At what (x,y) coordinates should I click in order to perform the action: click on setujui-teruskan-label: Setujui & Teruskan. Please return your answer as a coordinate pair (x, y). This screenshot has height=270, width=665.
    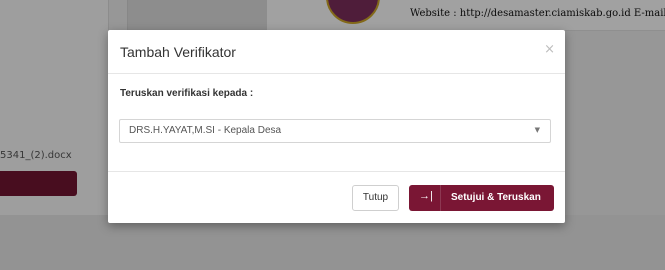
    Looking at the image, I should click on (496, 197).